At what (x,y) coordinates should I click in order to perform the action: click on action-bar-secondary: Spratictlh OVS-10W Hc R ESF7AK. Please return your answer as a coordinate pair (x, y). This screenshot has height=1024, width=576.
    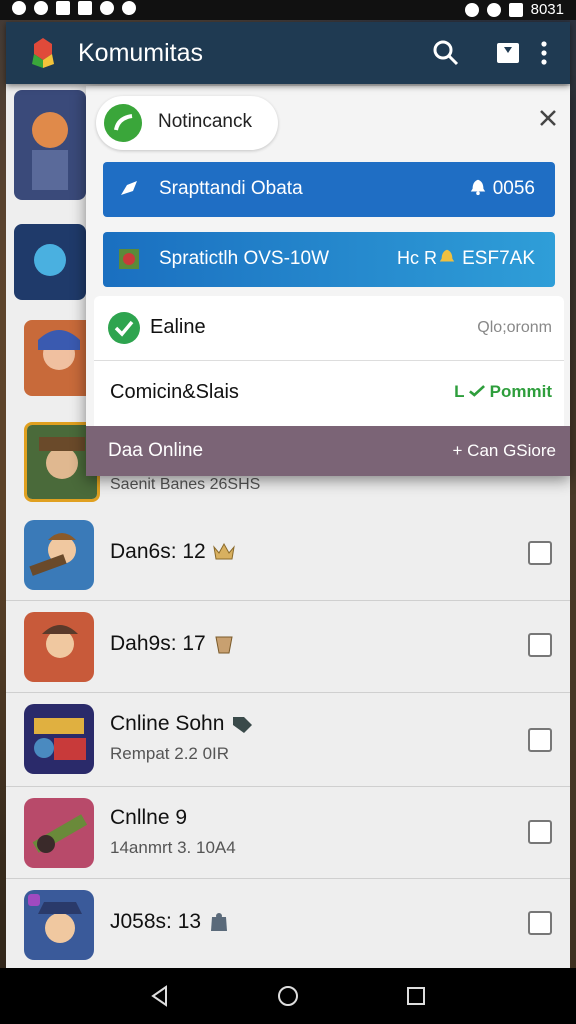
    Looking at the image, I should click on (329, 259).